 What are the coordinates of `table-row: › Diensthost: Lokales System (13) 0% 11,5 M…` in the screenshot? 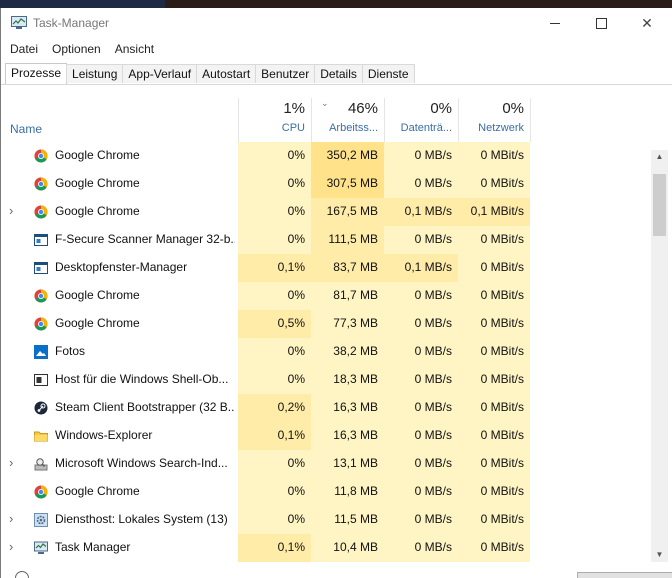 It's located at (326, 520).